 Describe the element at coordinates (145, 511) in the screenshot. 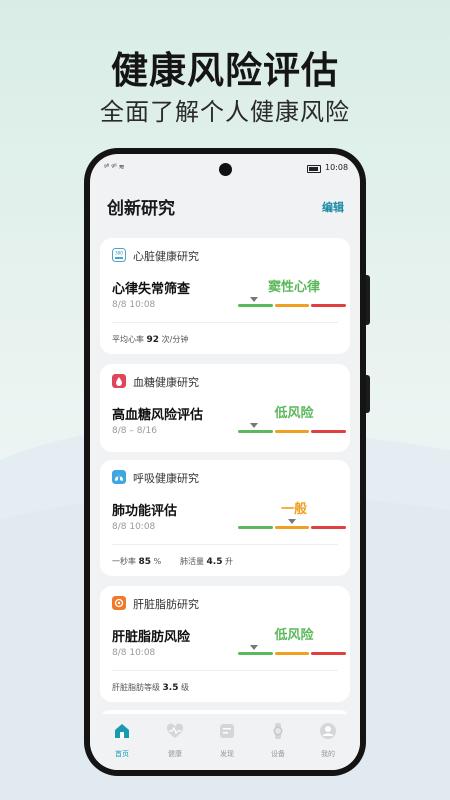

I see `test-name: 肺功能评估` at that location.